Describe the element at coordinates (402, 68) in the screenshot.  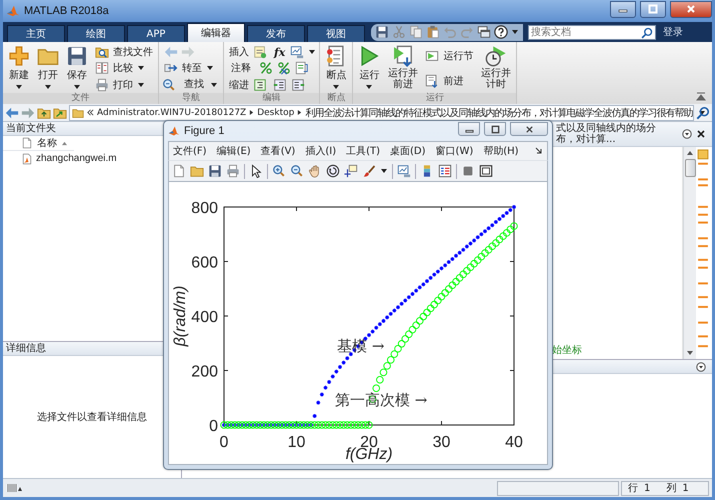
I see `run-and-advance-button: 运行并前进` at that location.